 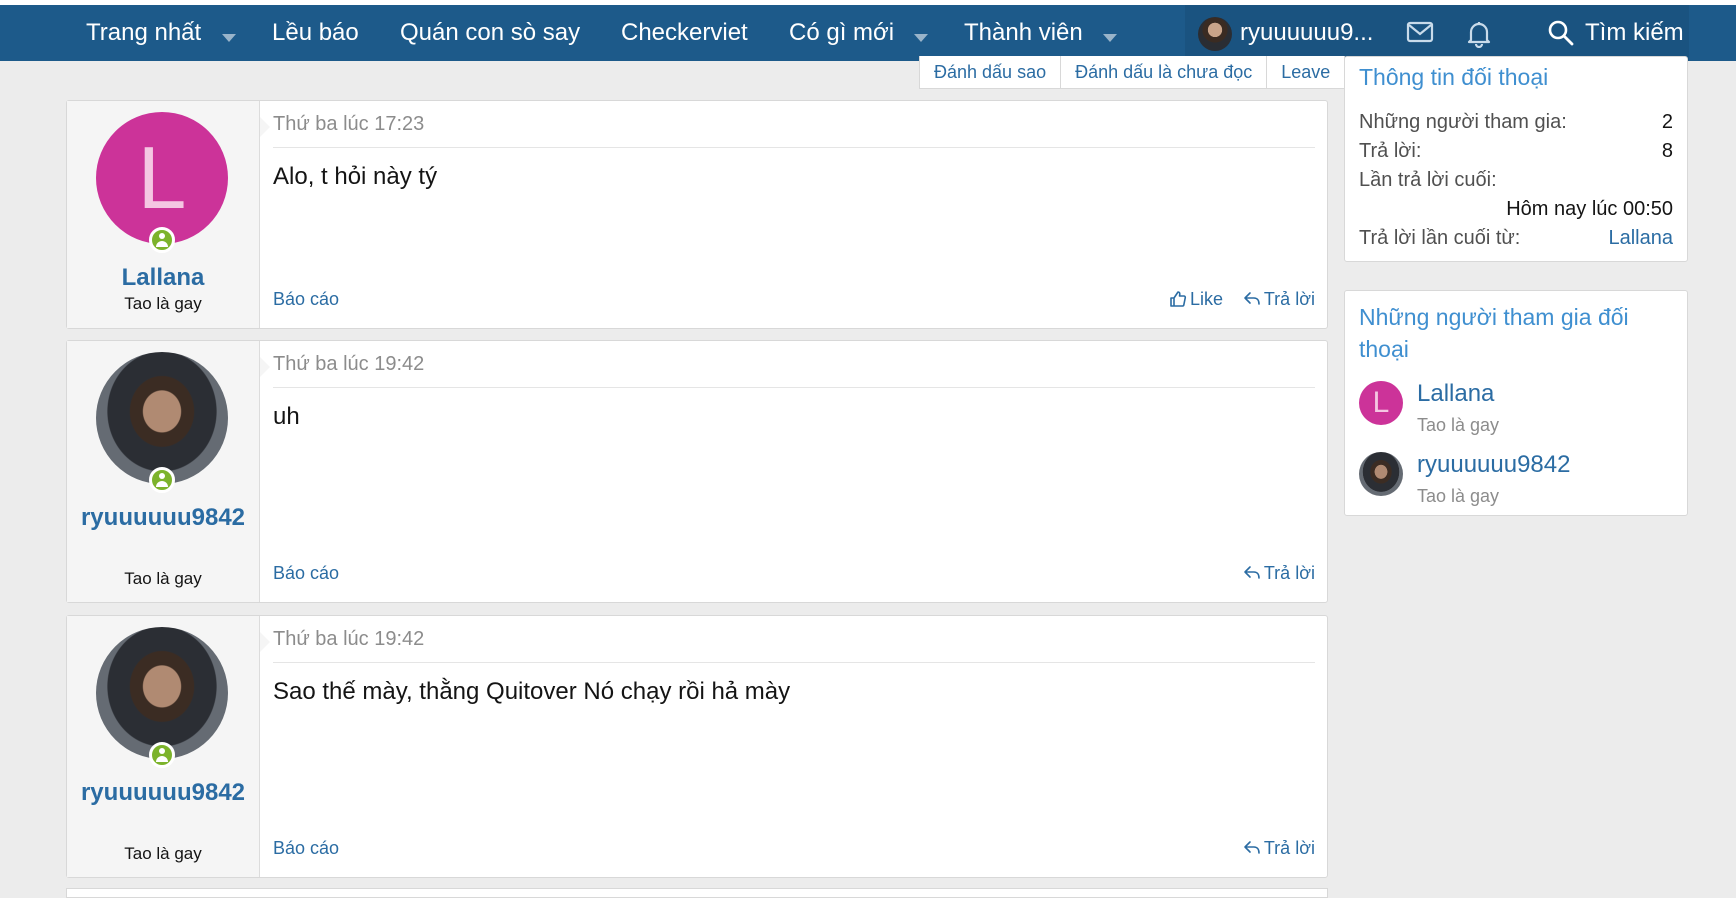 I want to click on nav-item-co-gi-moi: Có gì mới, so click(x=841, y=33).